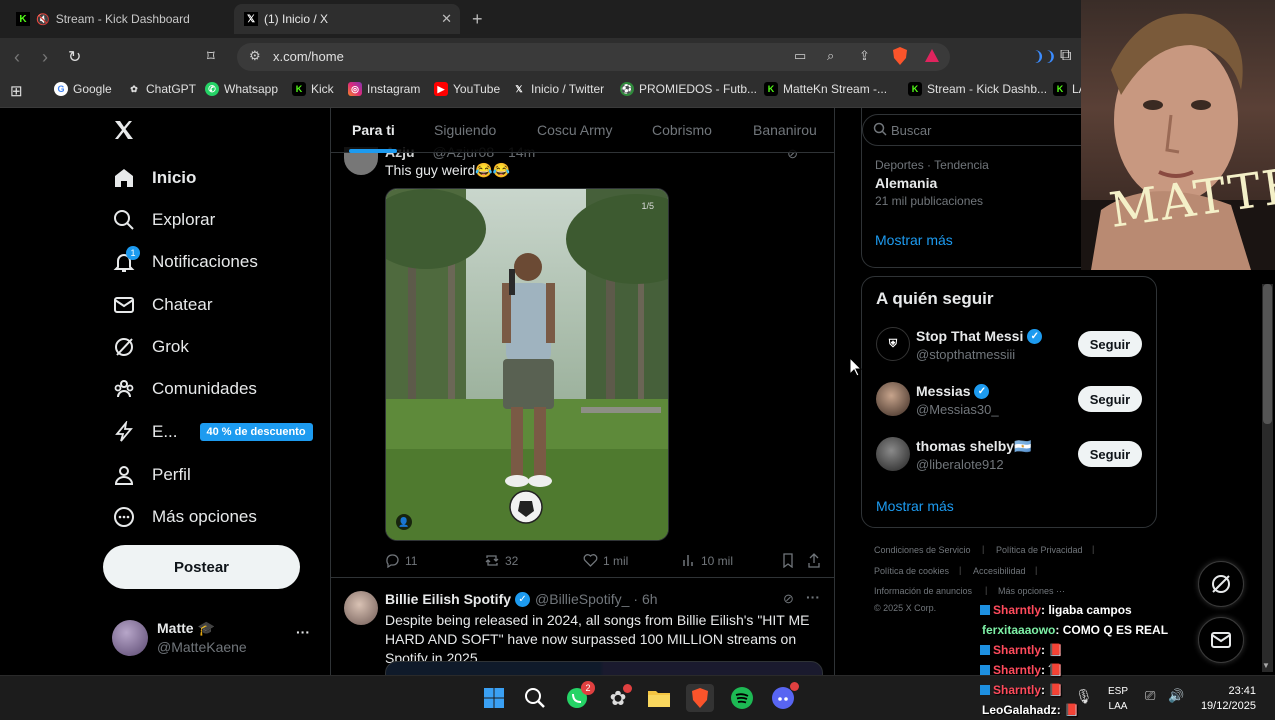 The height and width of the screenshot is (720, 1275). What do you see at coordinates (1266, 665) in the screenshot?
I see `scroll-down-arrow-icon: ▼` at bounding box center [1266, 665].